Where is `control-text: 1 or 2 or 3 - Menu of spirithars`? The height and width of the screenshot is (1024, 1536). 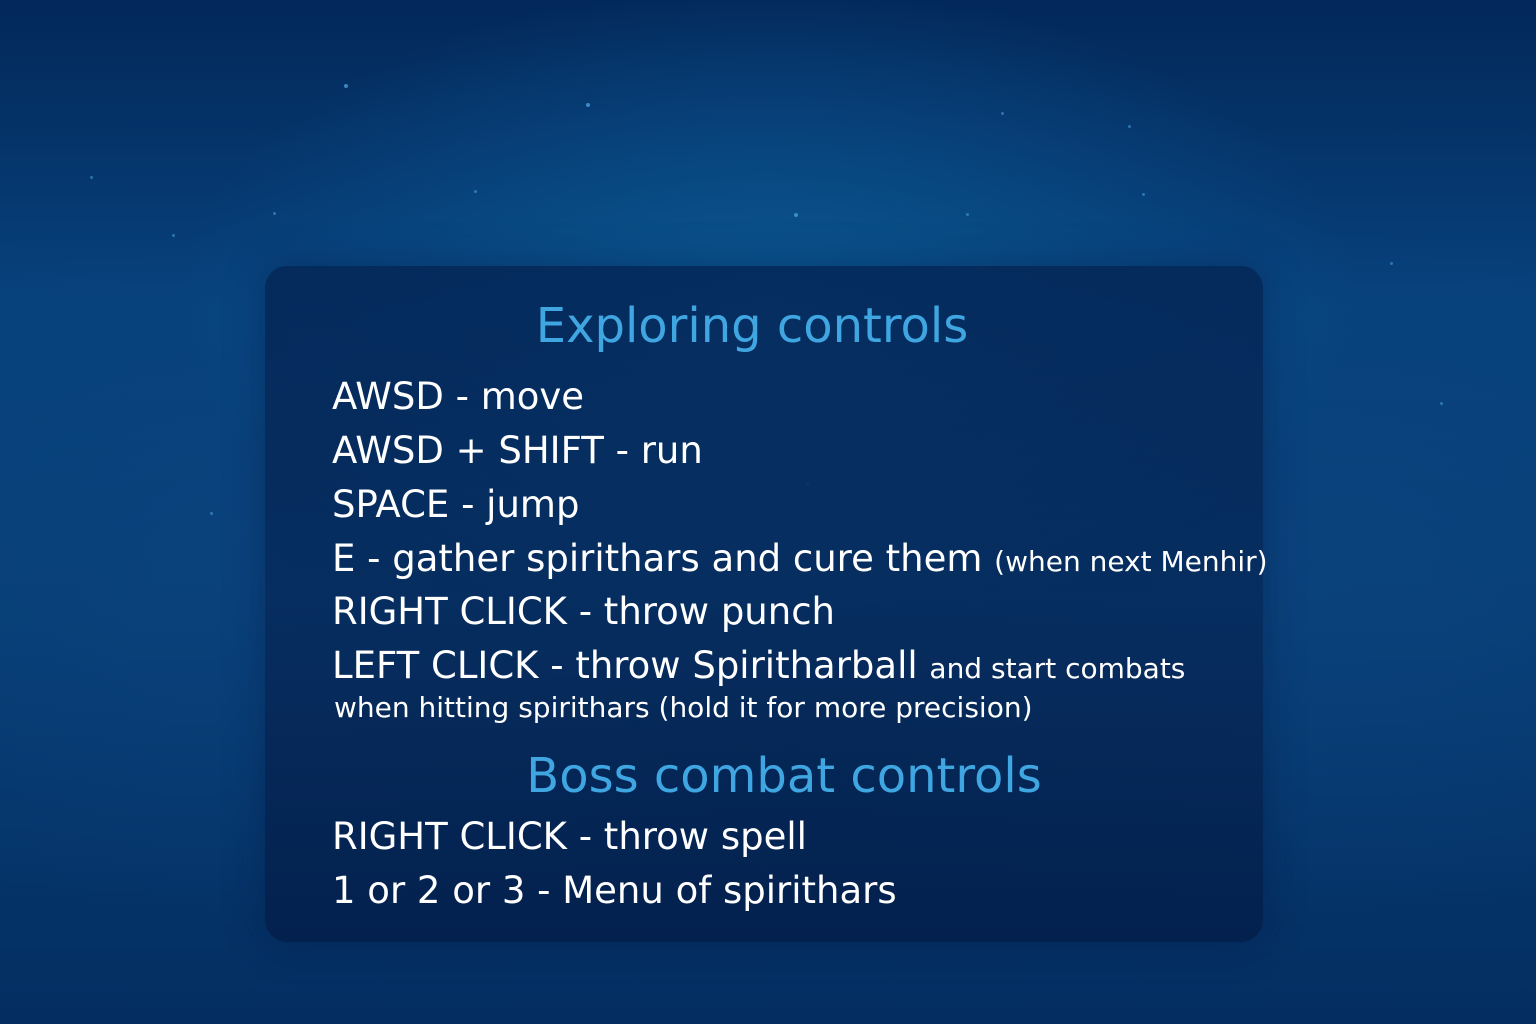 control-text: 1 or 2 or 3 - Menu of spirithars is located at coordinates (614, 890).